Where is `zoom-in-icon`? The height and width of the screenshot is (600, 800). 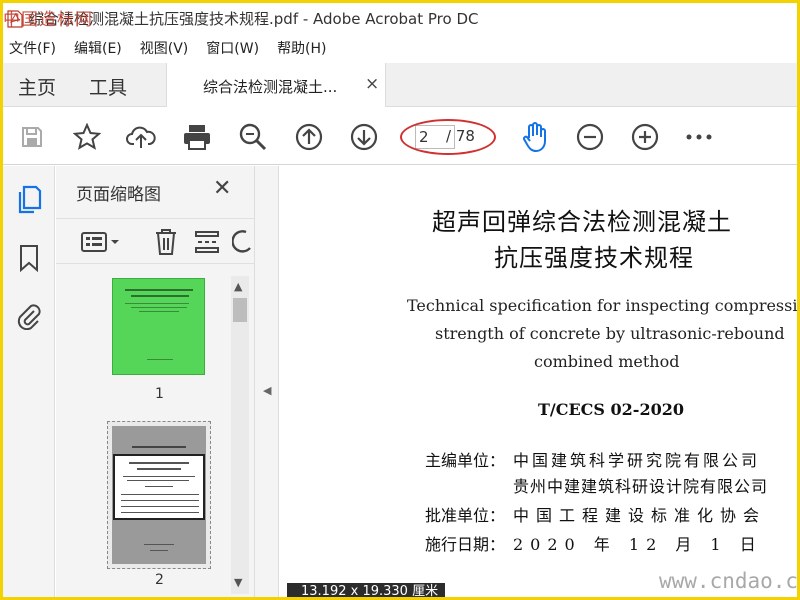 zoom-in-icon is located at coordinates (645, 137).